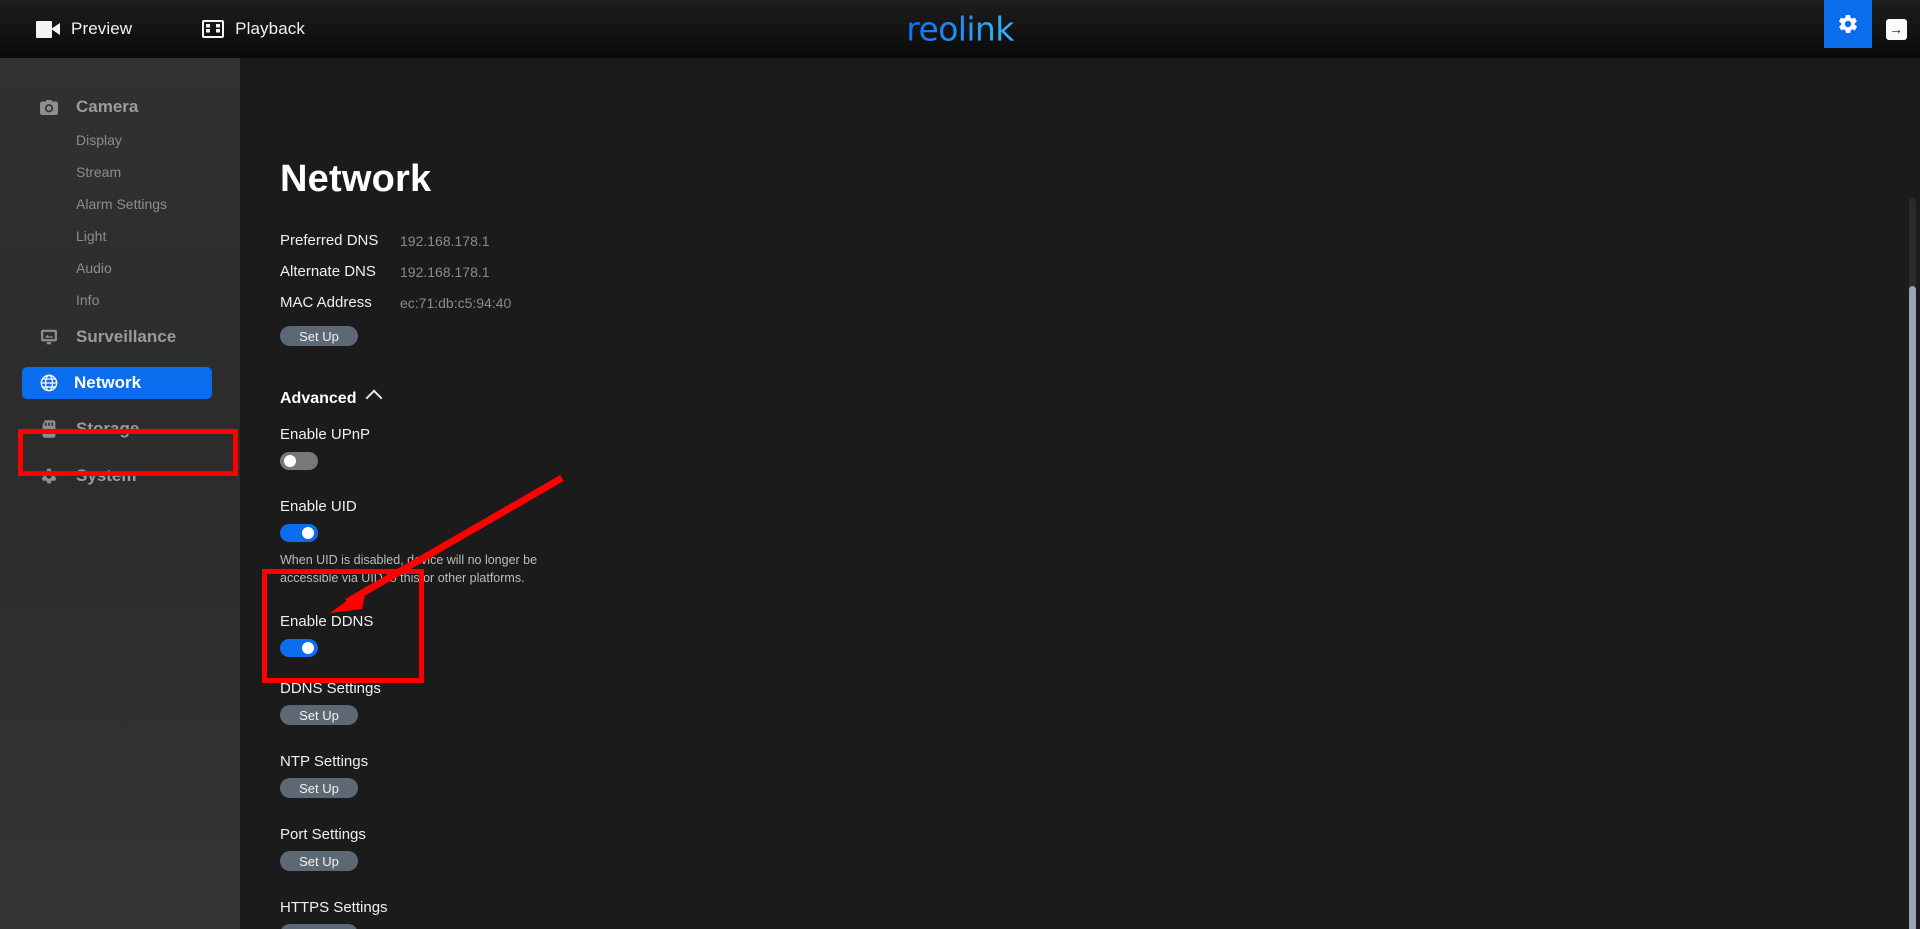 The width and height of the screenshot is (1920, 929). Describe the element at coordinates (319, 861) in the screenshot. I see `port-setup-button: Set Up` at that location.